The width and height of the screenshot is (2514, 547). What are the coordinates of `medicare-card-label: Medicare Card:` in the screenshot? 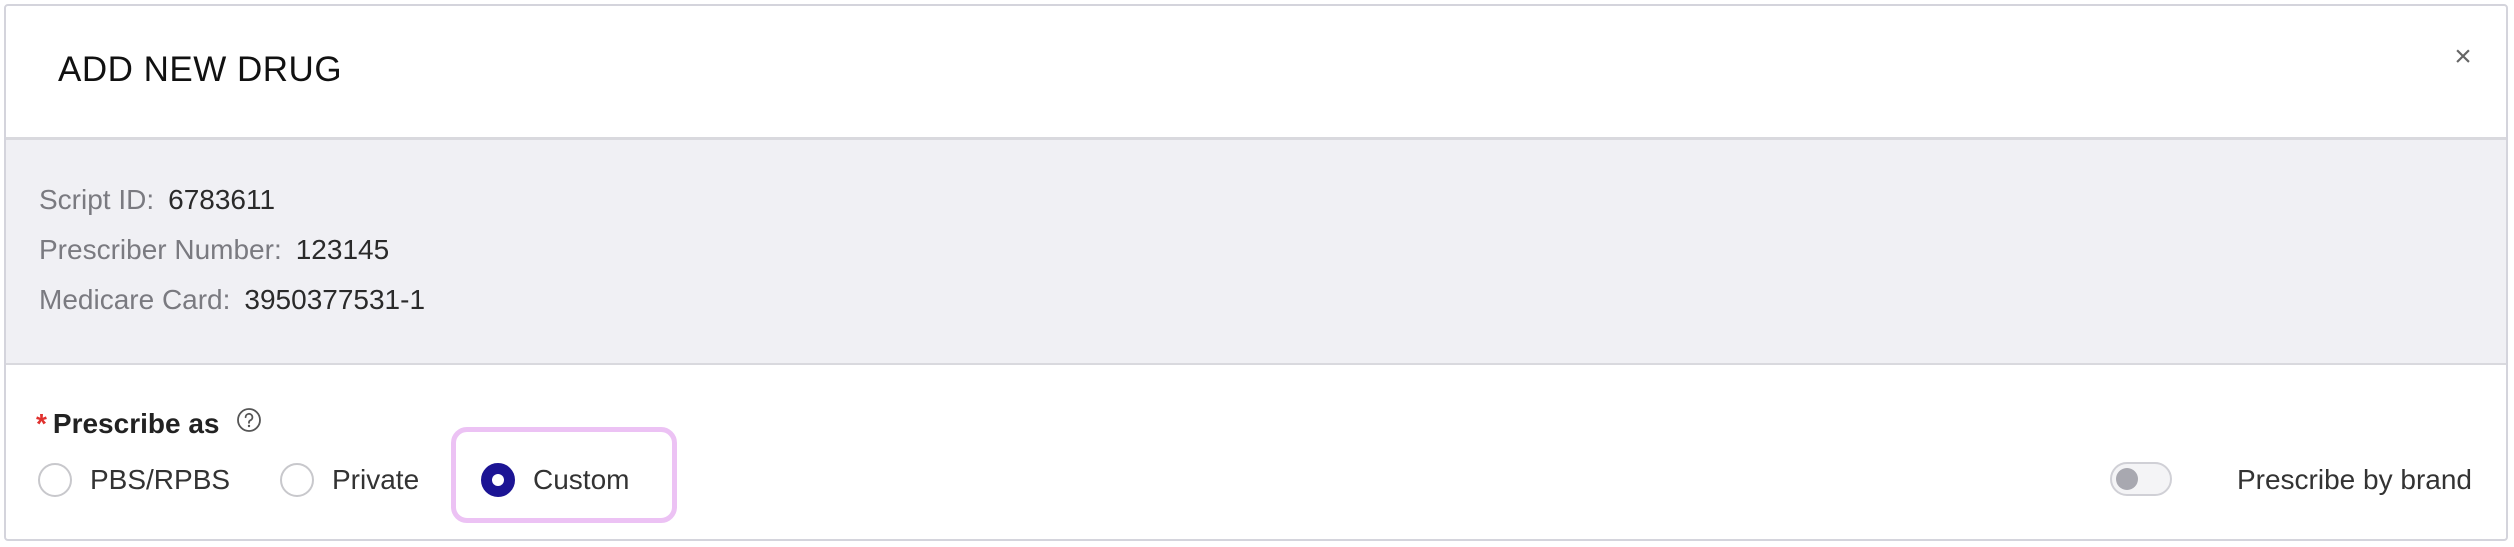 It's located at (135, 299).